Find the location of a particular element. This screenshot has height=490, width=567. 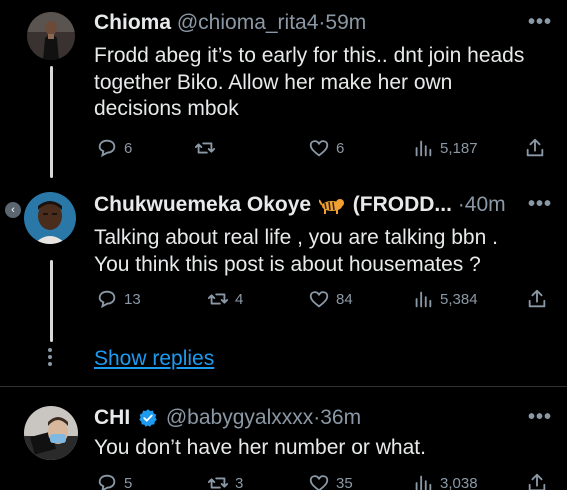

timestamp: 36m is located at coordinates (340, 417).